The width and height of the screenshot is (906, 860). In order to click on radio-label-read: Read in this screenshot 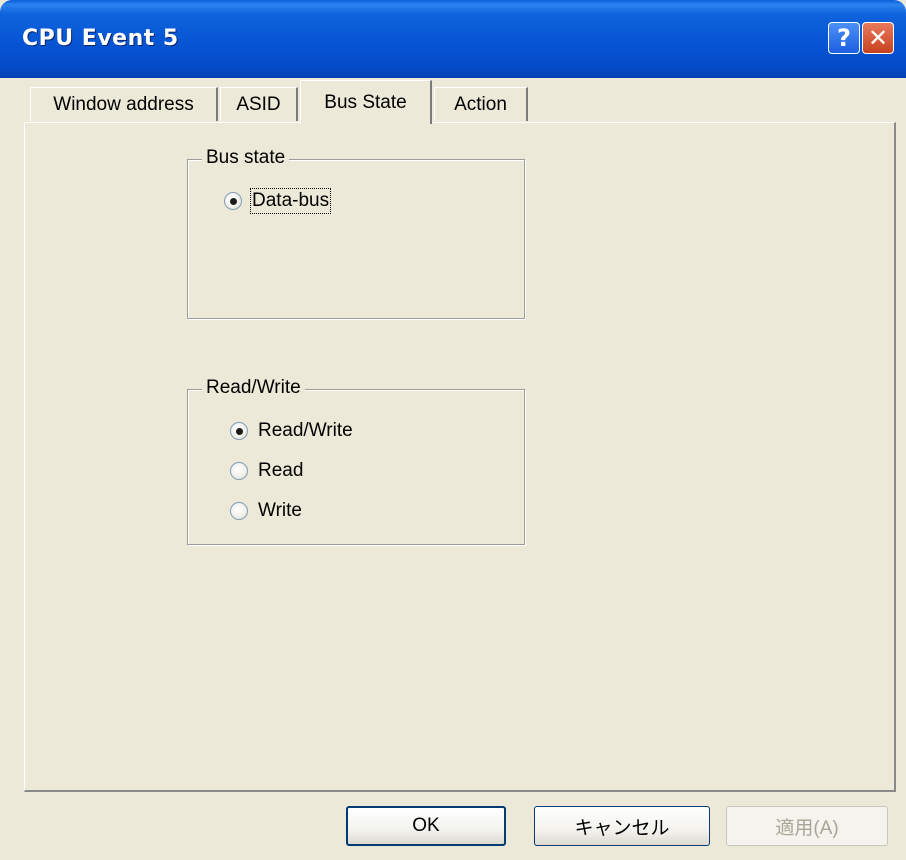, I will do `click(280, 471)`.